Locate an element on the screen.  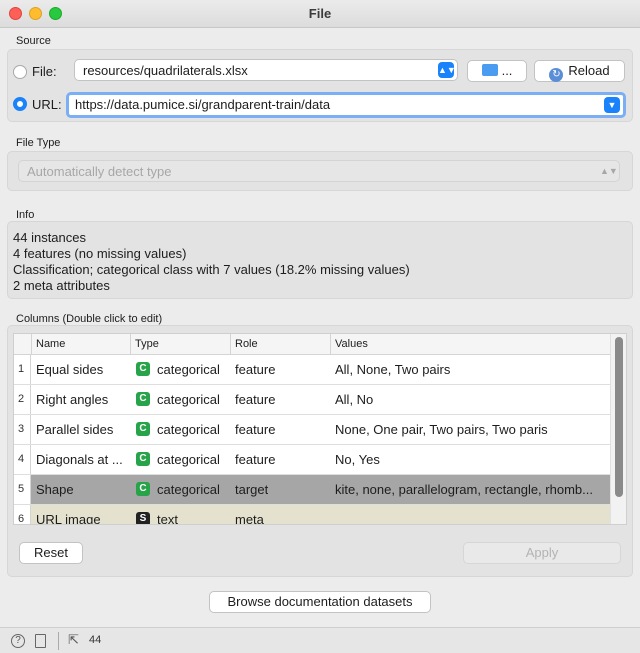
table-header: Name Type Role Values is located at coordinates (312, 344).